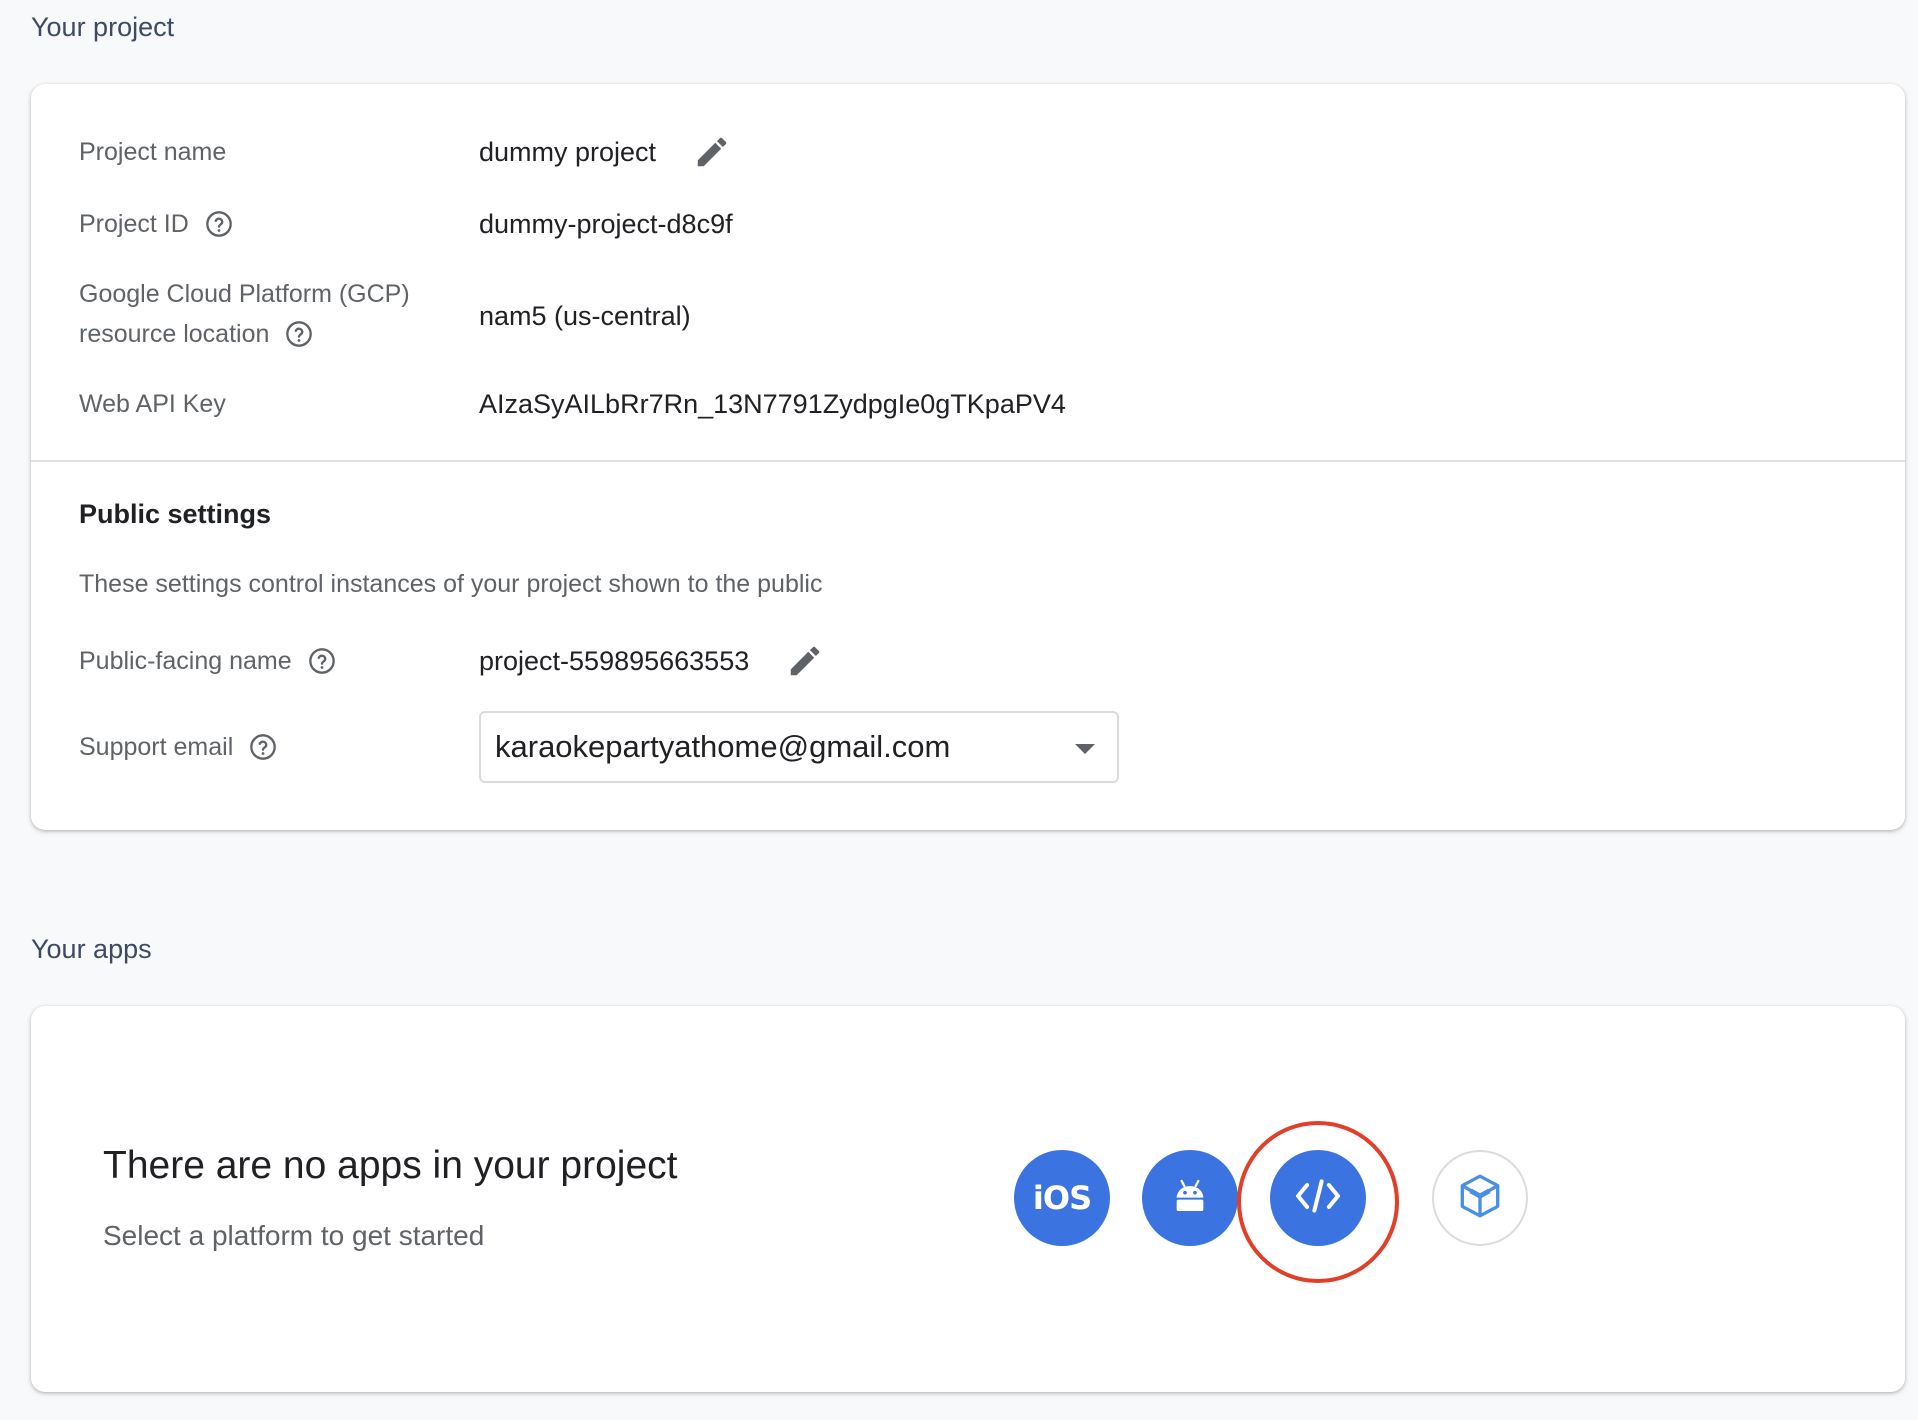  I want to click on project-name-value: dummy project, so click(568, 152).